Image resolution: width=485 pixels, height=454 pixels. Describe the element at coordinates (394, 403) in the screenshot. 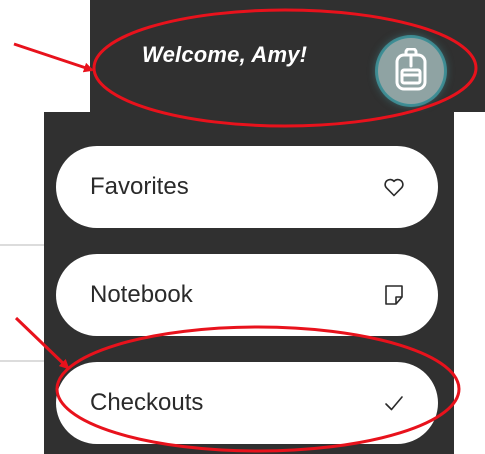

I see `checkmark-icon` at that location.